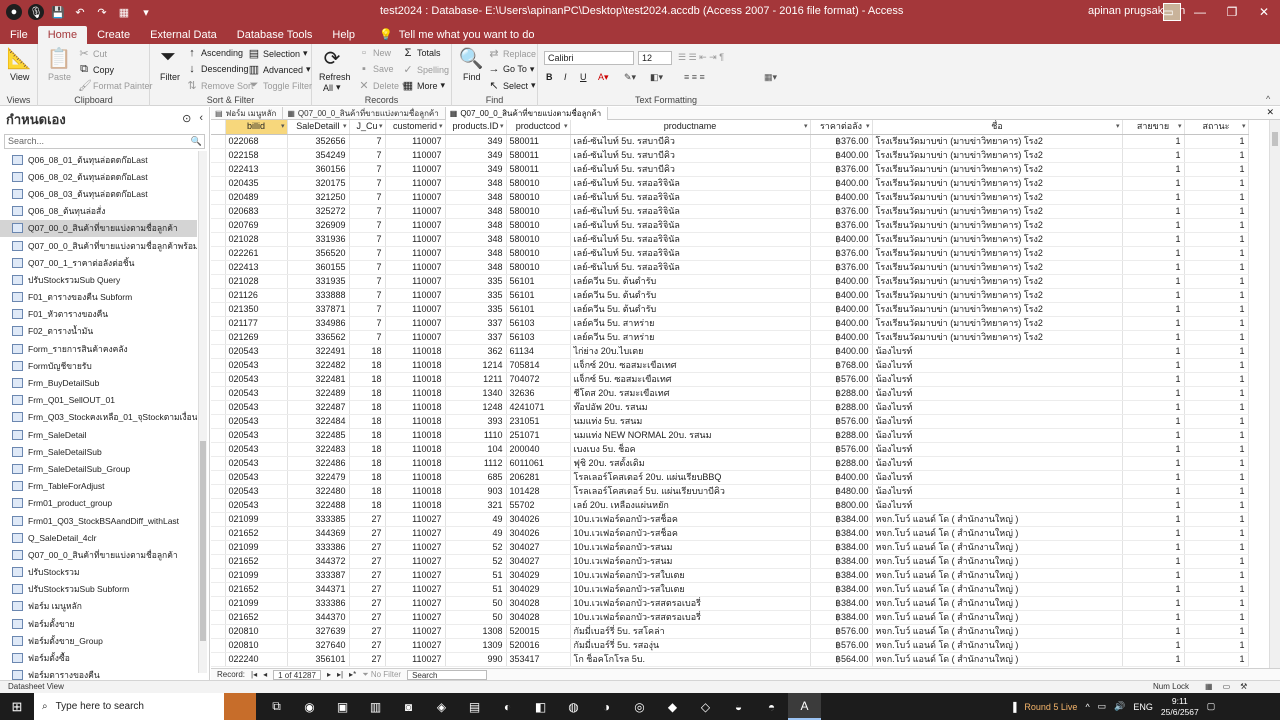 The height and width of the screenshot is (720, 1280). I want to click on network-icon: ▭, so click(1102, 706).